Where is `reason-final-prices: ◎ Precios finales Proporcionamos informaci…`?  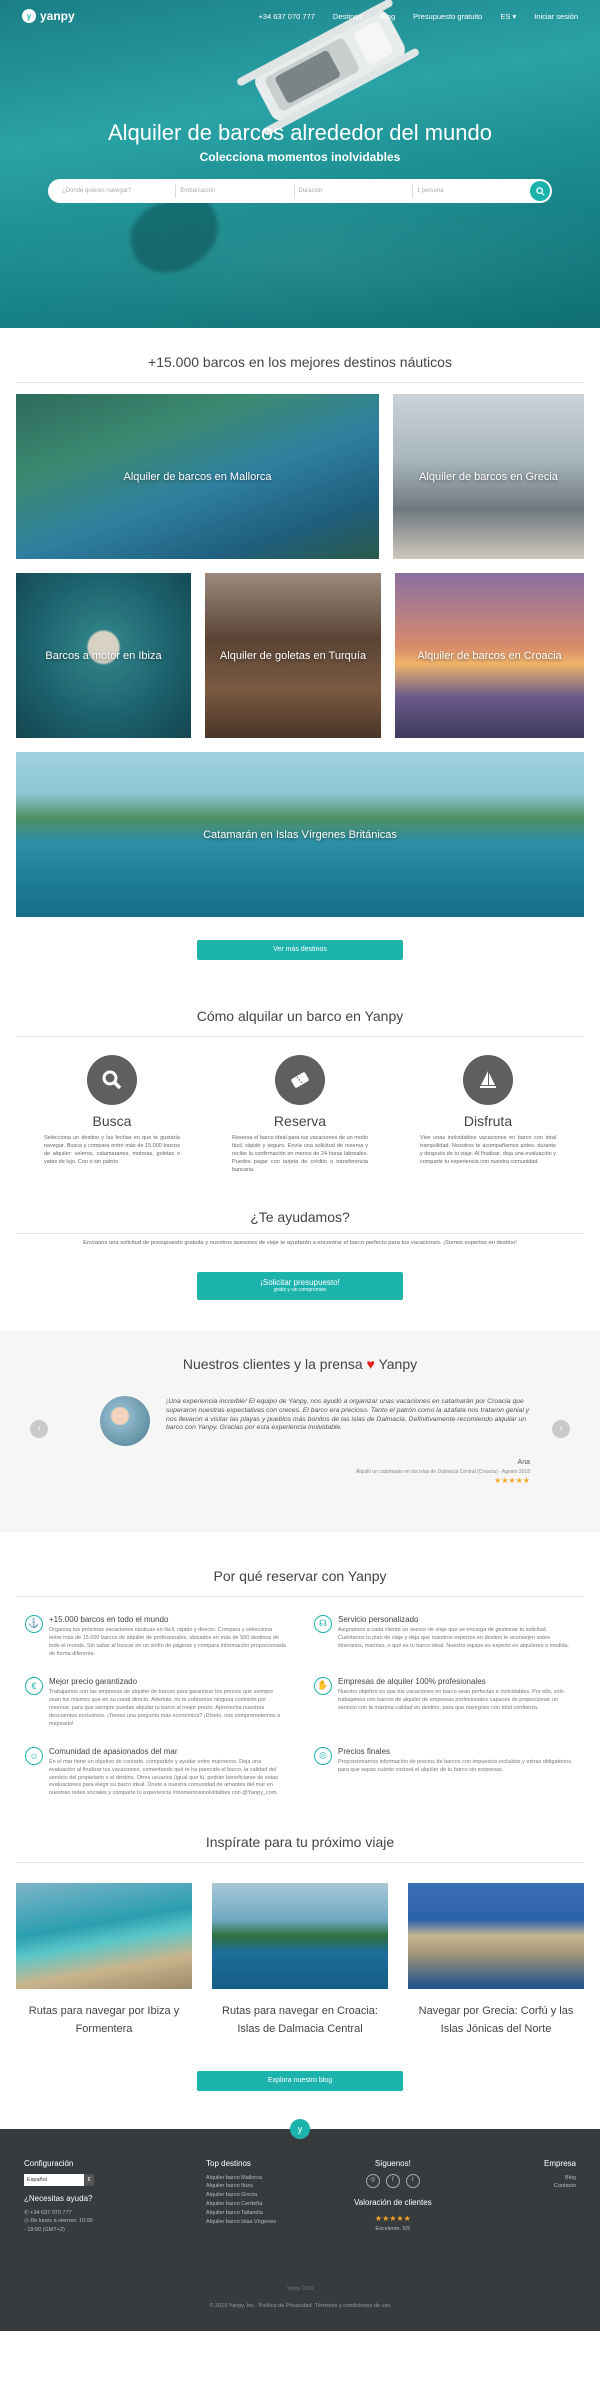
reason-final-prices: ◎ Precios finales Proporcionamos informaci… is located at coordinates (444, 1772).